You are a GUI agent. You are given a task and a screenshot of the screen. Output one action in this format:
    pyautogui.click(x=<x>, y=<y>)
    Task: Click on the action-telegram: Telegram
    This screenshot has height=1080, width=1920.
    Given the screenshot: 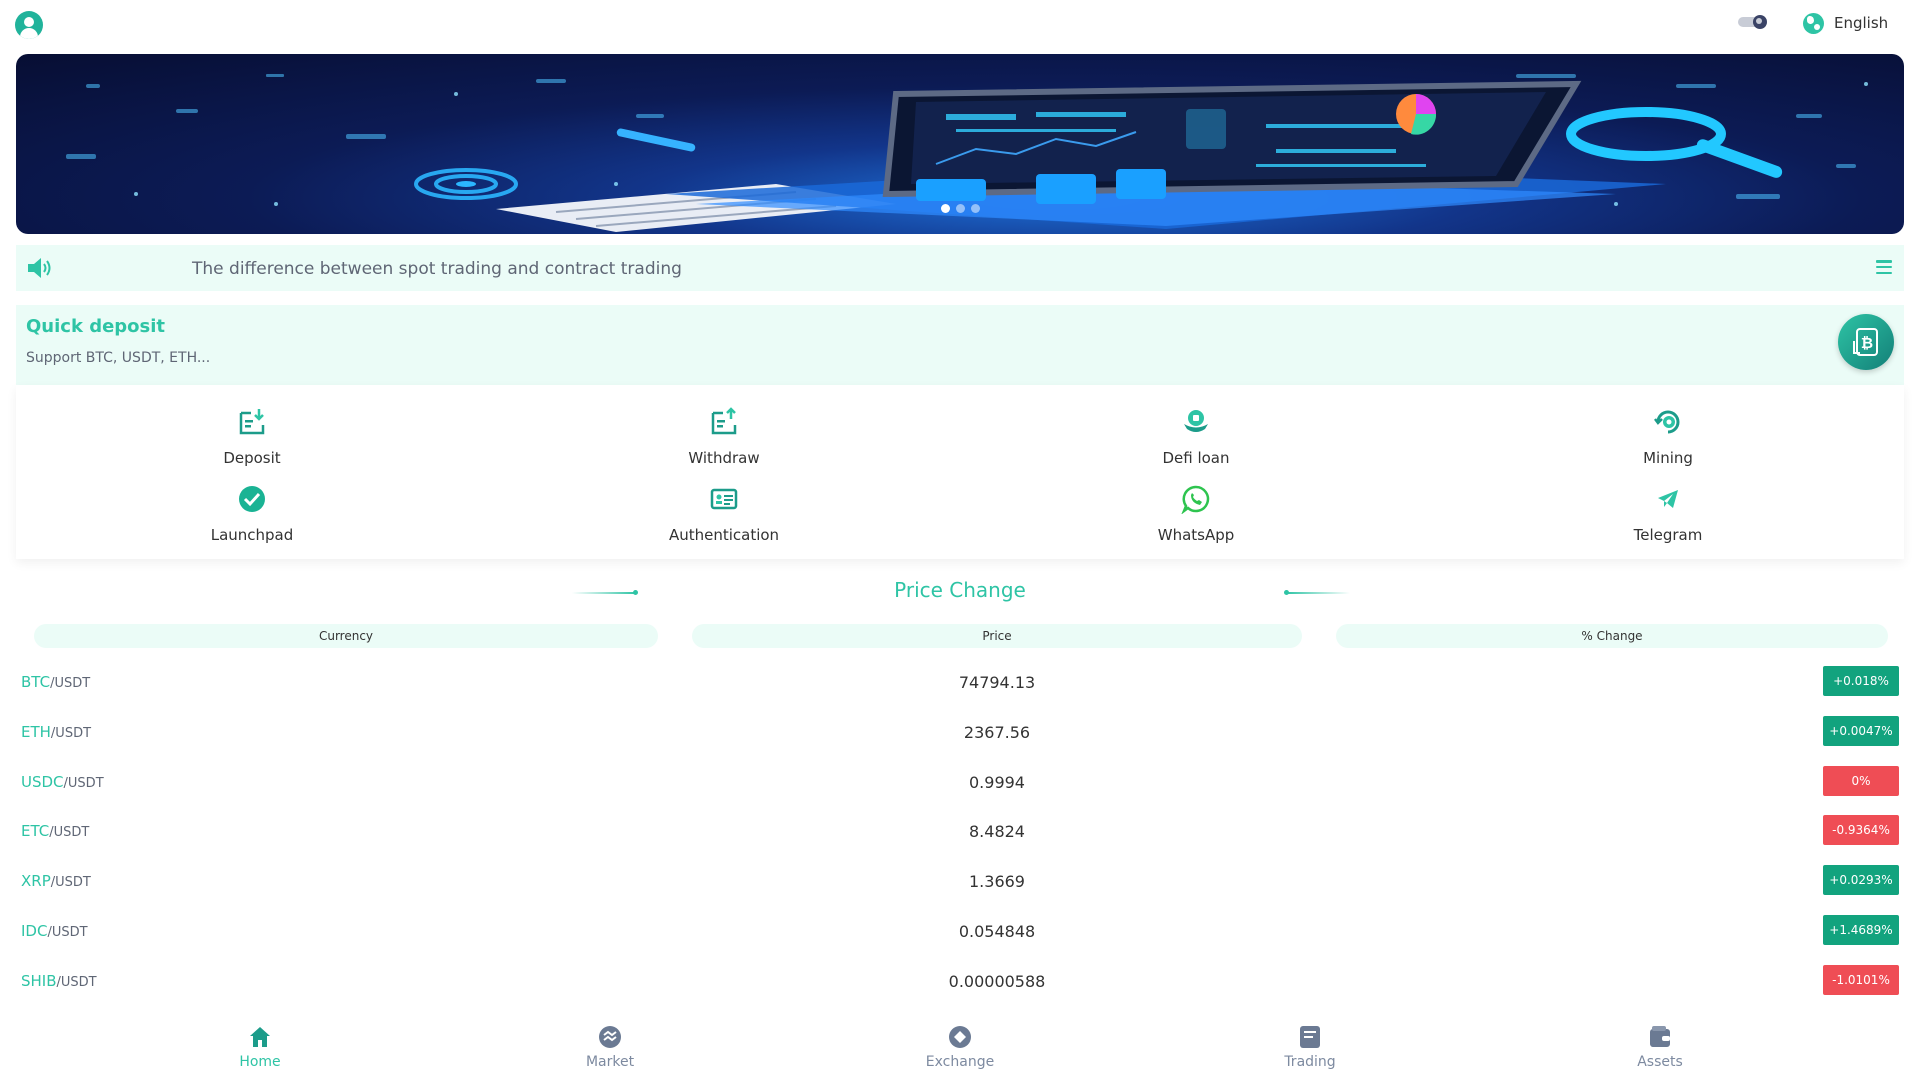 What is the action you would take?
    pyautogui.click(x=1668, y=514)
    